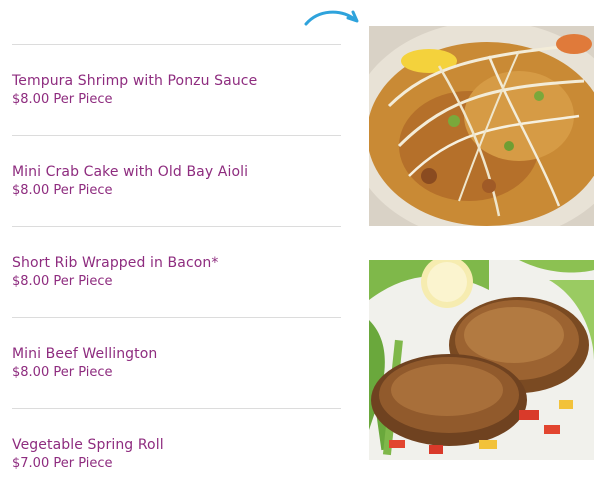  What do you see at coordinates (85, 354) in the screenshot?
I see `menu-item-name: Mini Beef Wellington` at bounding box center [85, 354].